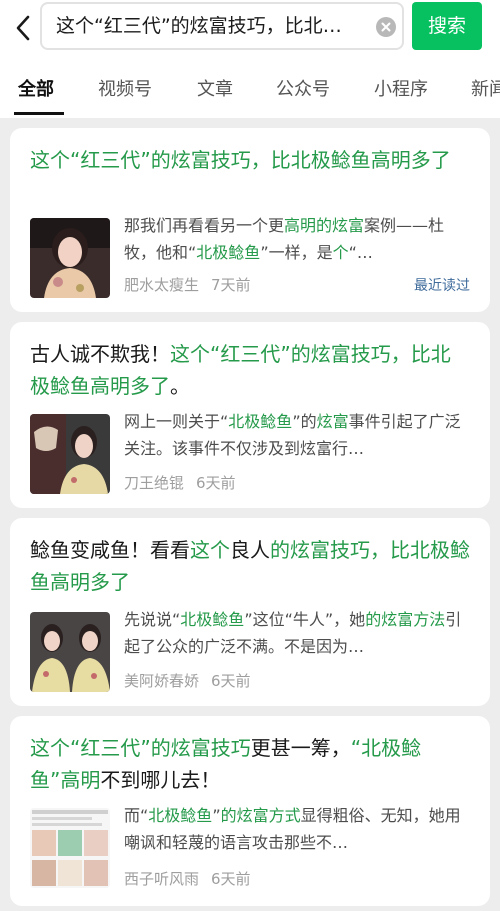  Describe the element at coordinates (208, 26) in the screenshot. I see `search-input: 这个“红三代”的炫富技巧，比北极鲶鱼高明多了` at that location.